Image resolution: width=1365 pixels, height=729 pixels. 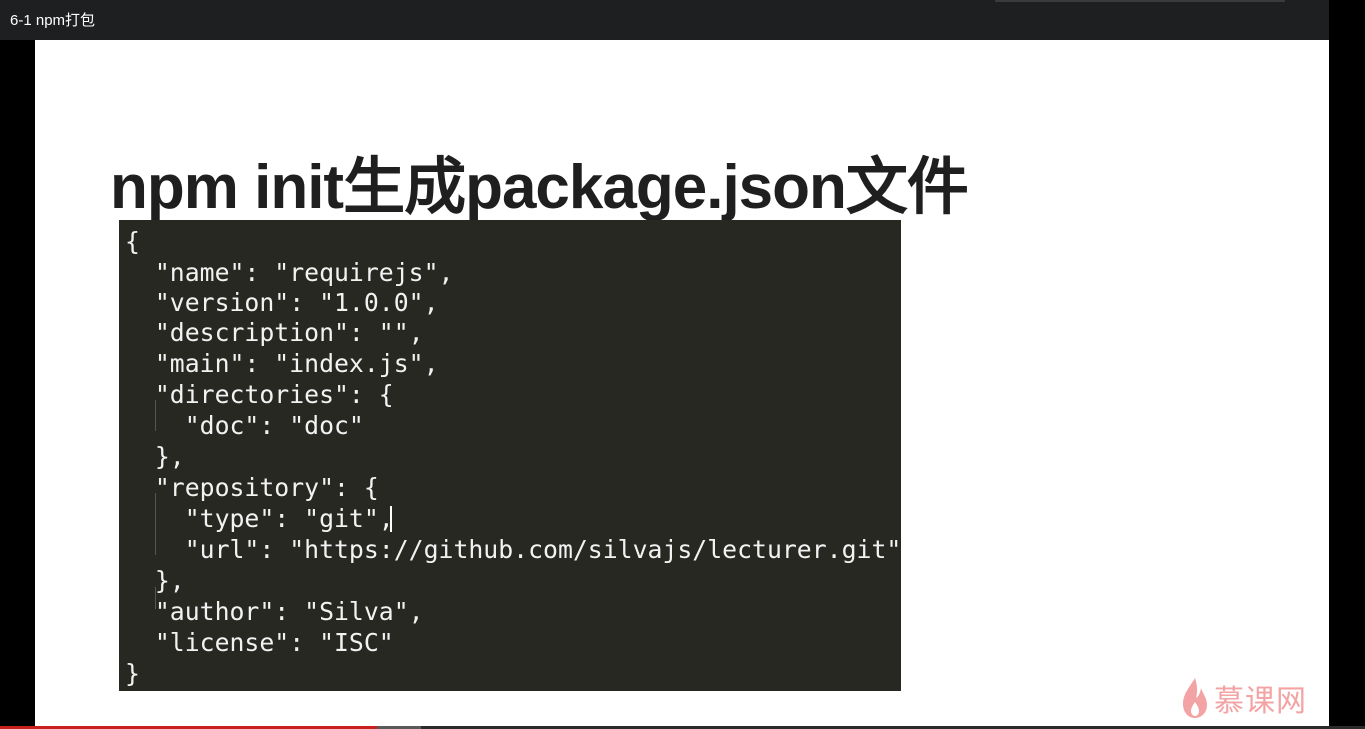 What do you see at coordinates (1260, 701) in the screenshot?
I see `logo-text: 慕课网` at bounding box center [1260, 701].